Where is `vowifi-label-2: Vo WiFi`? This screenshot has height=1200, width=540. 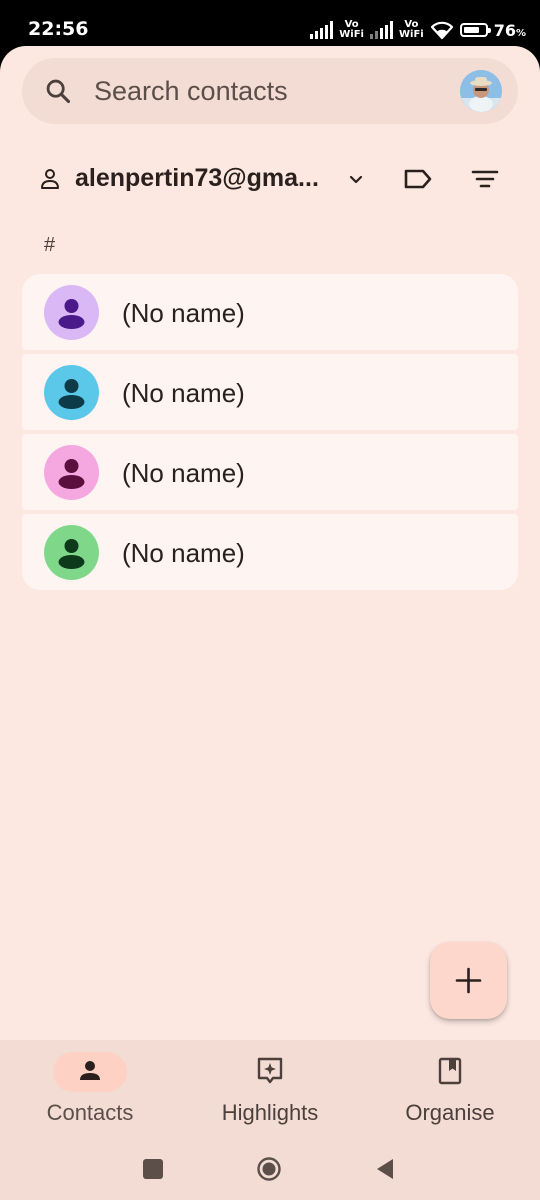
vowifi-label-2: Vo WiFi is located at coordinates (411, 30).